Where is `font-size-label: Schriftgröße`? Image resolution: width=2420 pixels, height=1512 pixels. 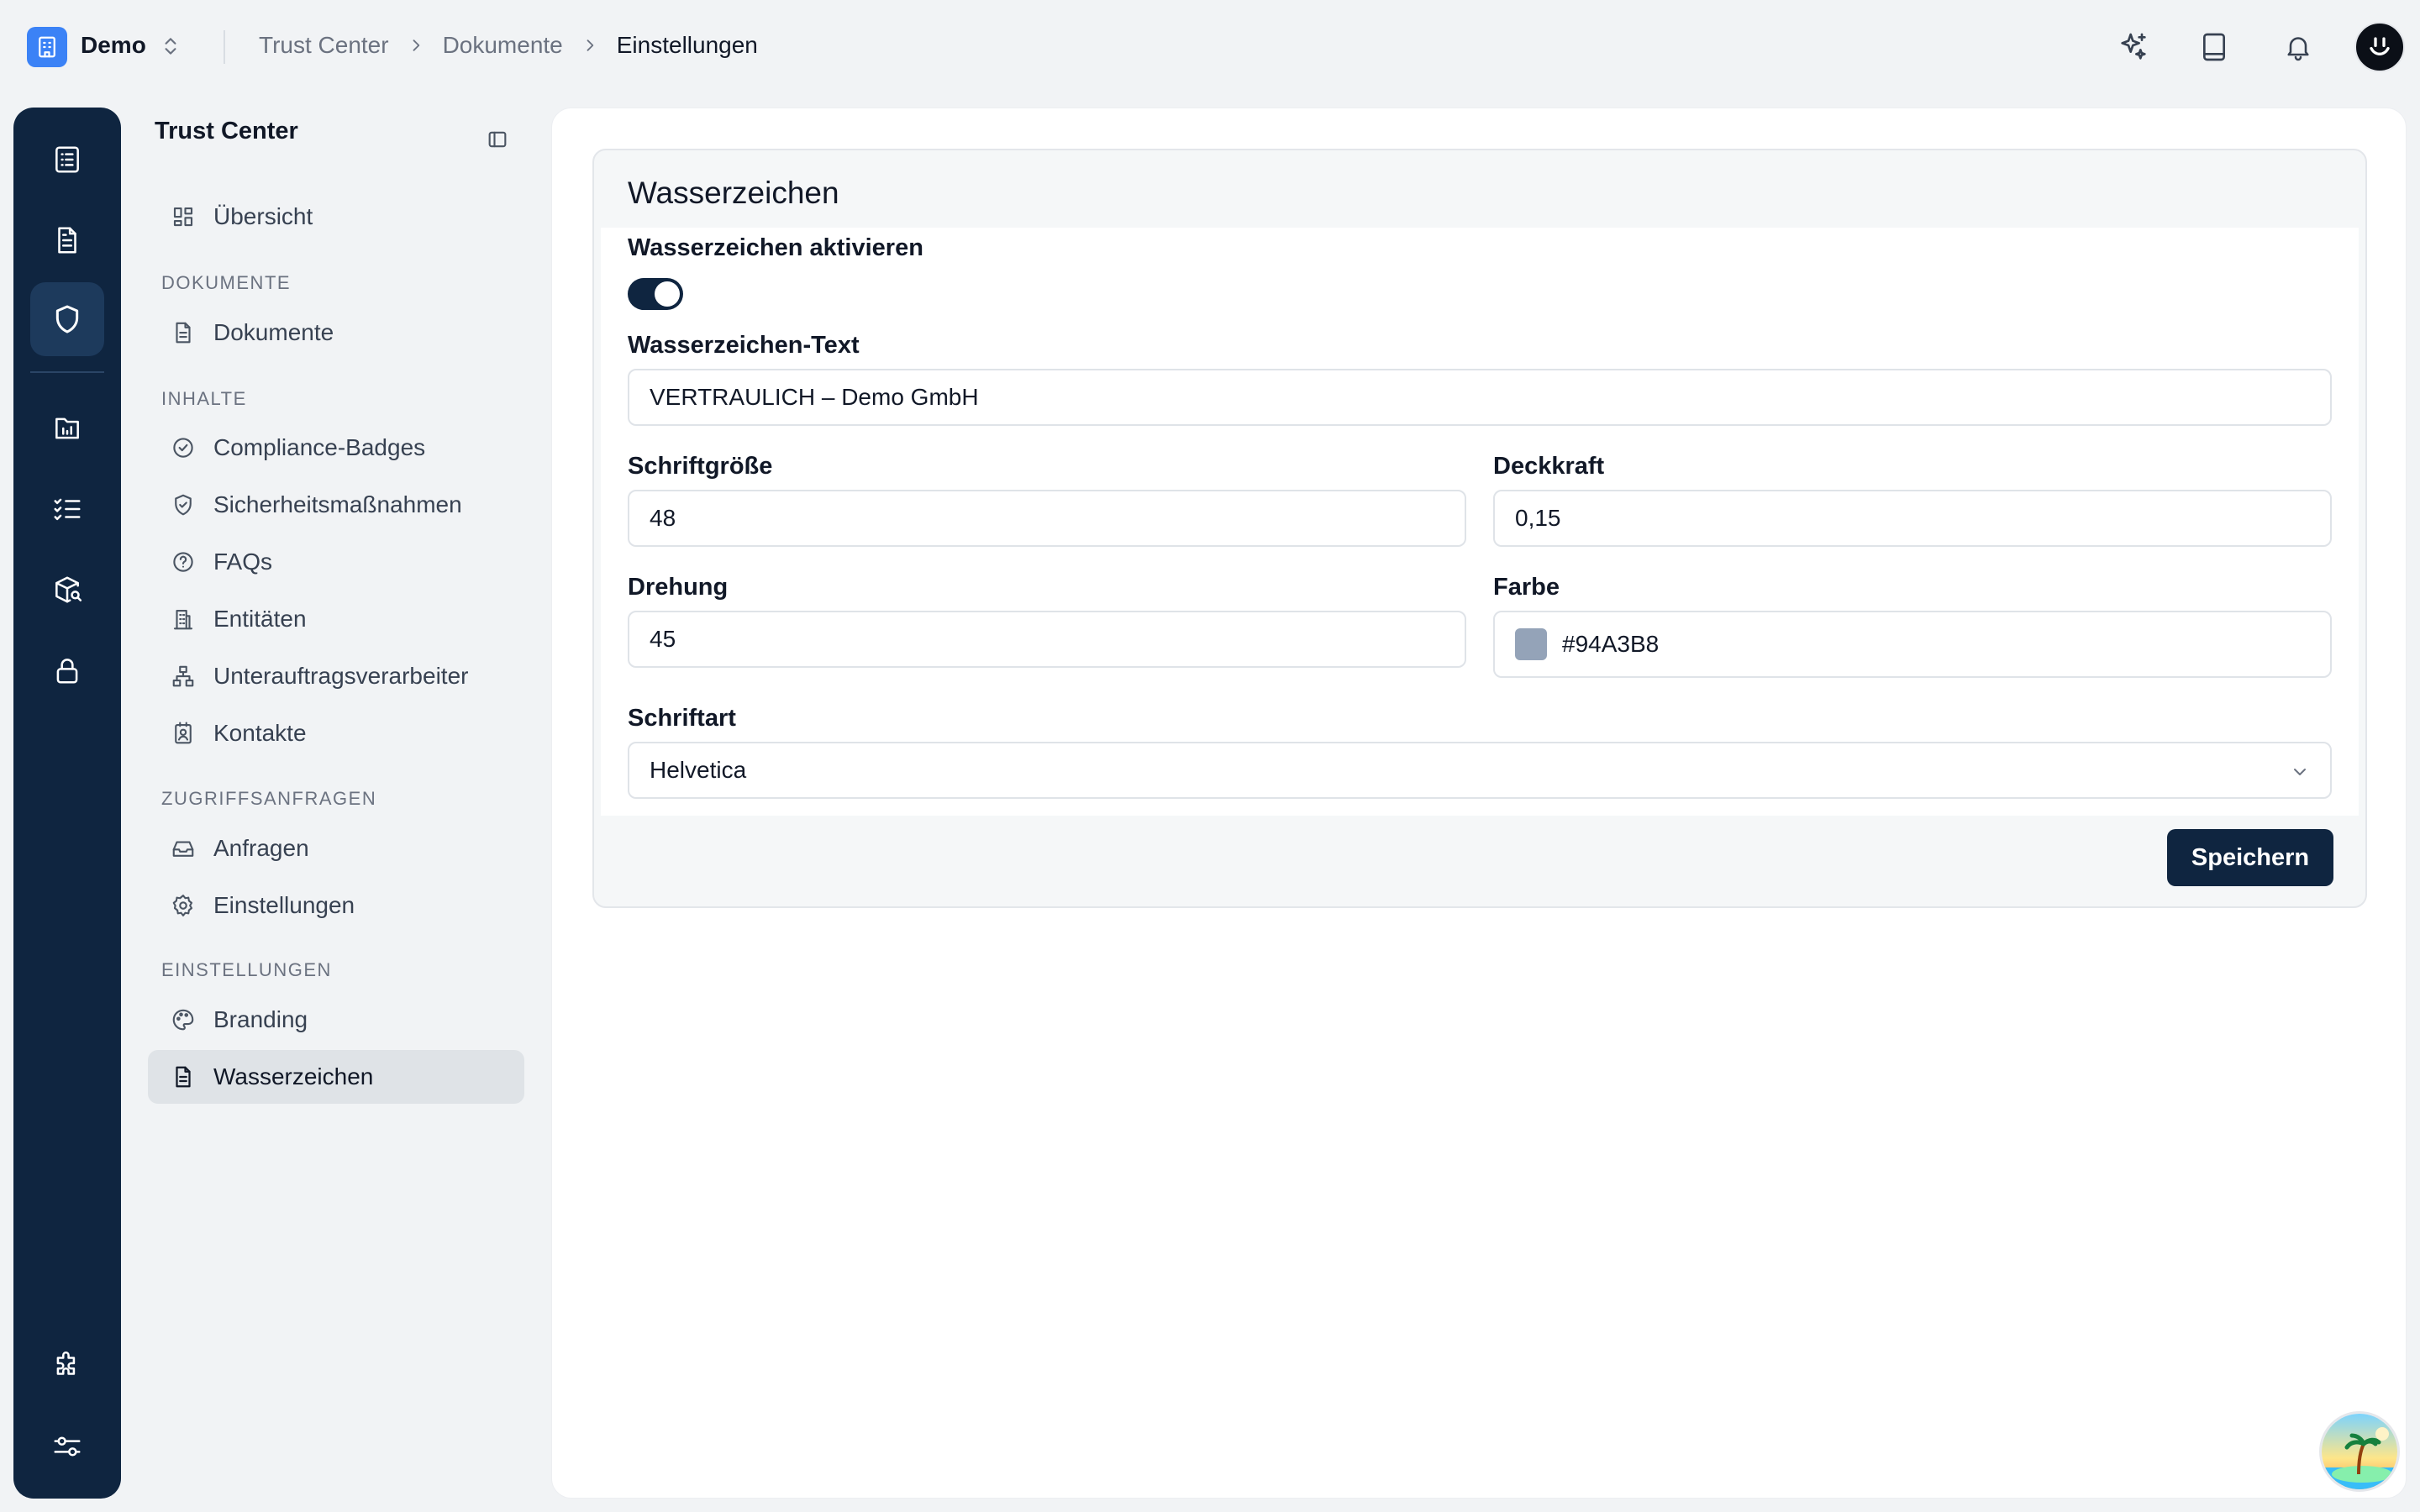
font-size-label: Schriftgröße is located at coordinates (701, 466).